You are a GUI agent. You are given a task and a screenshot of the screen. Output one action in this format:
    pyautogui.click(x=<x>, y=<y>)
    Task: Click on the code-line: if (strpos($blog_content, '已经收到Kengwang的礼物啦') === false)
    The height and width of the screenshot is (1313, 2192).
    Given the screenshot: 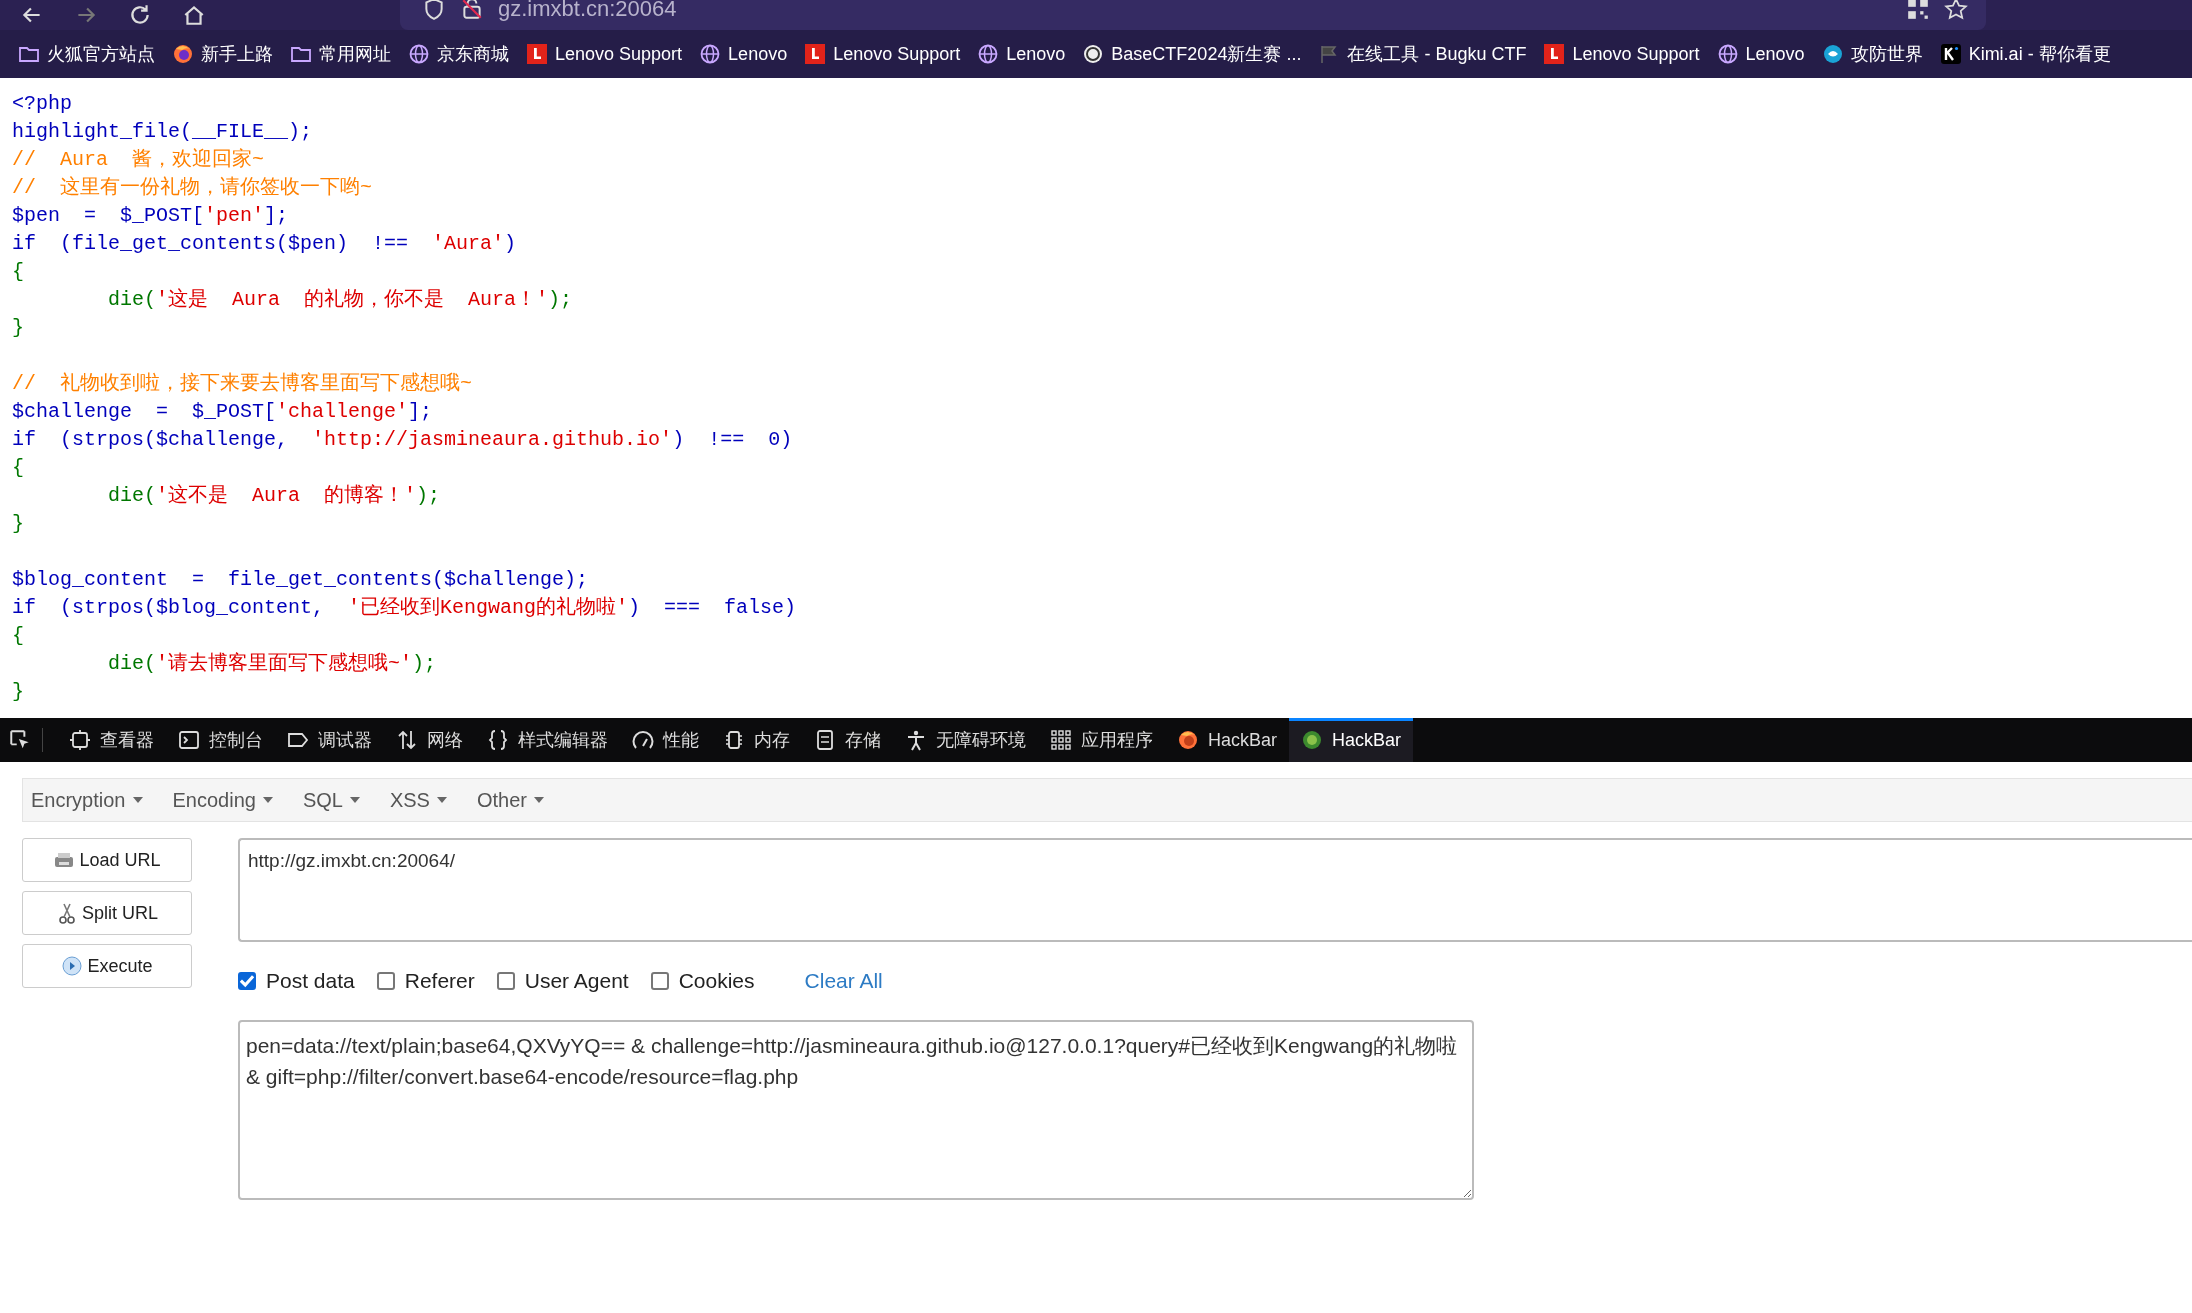 What is the action you would take?
    pyautogui.click(x=404, y=607)
    